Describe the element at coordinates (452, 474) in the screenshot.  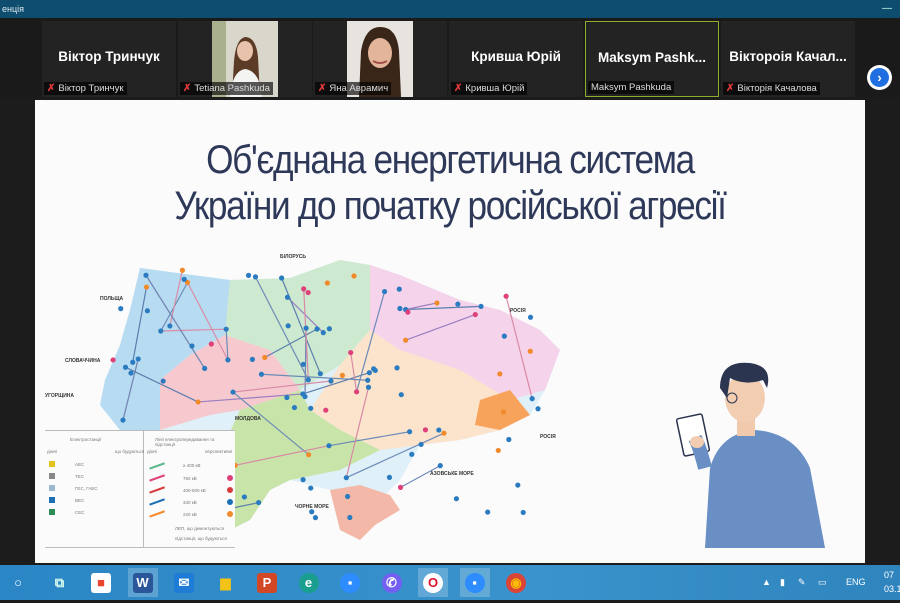
I see `map-label: АЗОВСЬКЕ МОРЕ` at that location.